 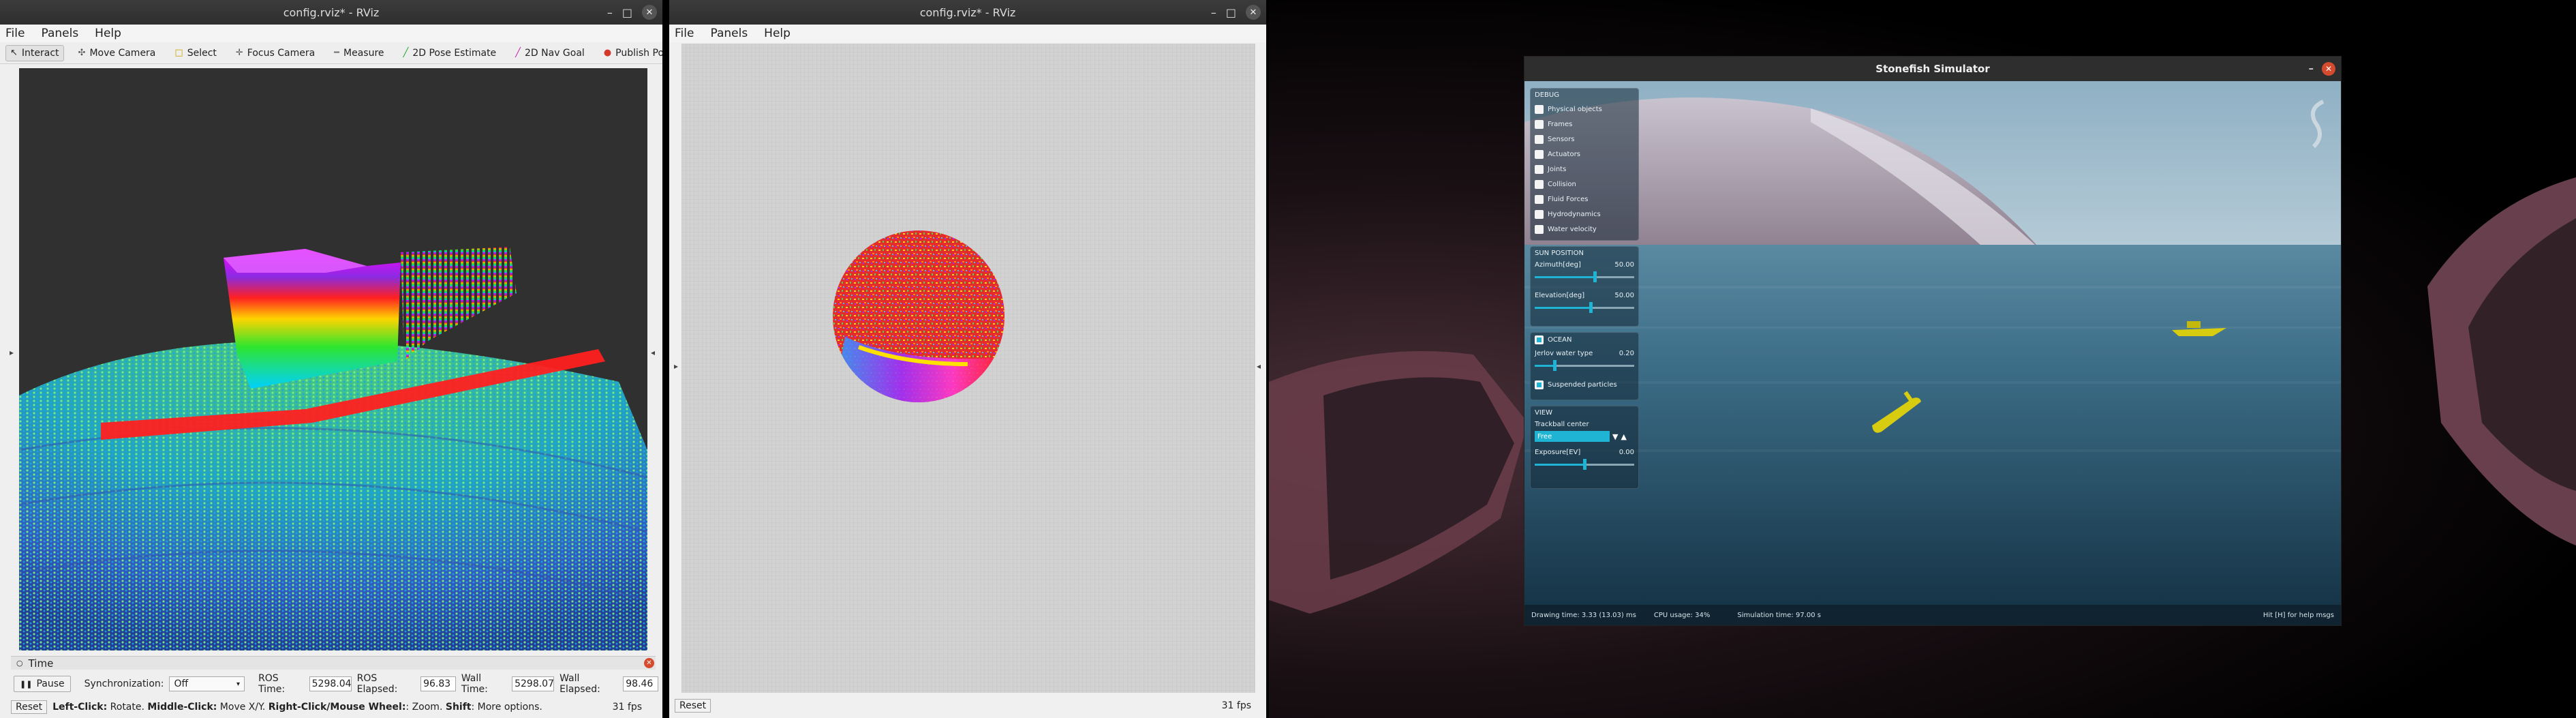 I want to click on wall-time-label: Wall Time:, so click(x=474, y=684).